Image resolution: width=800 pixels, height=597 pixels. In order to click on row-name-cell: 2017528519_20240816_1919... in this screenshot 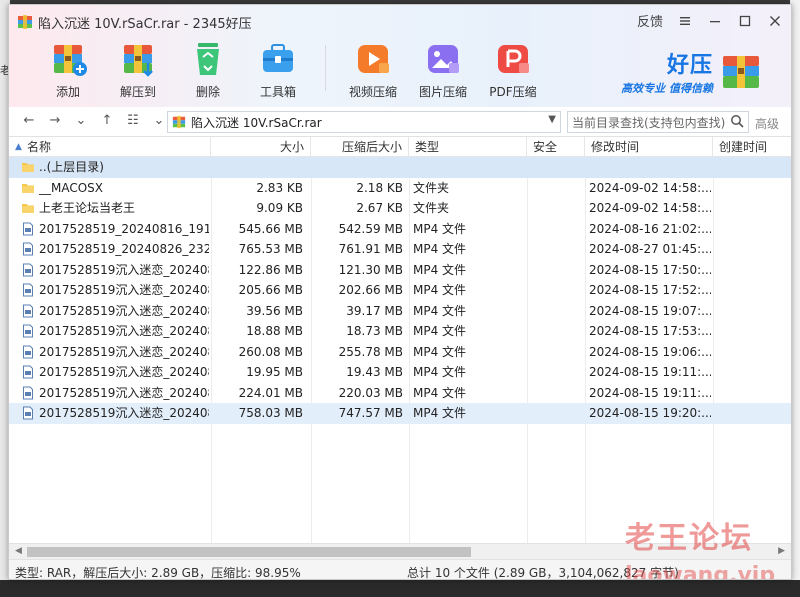, I will do `click(115, 229)`.